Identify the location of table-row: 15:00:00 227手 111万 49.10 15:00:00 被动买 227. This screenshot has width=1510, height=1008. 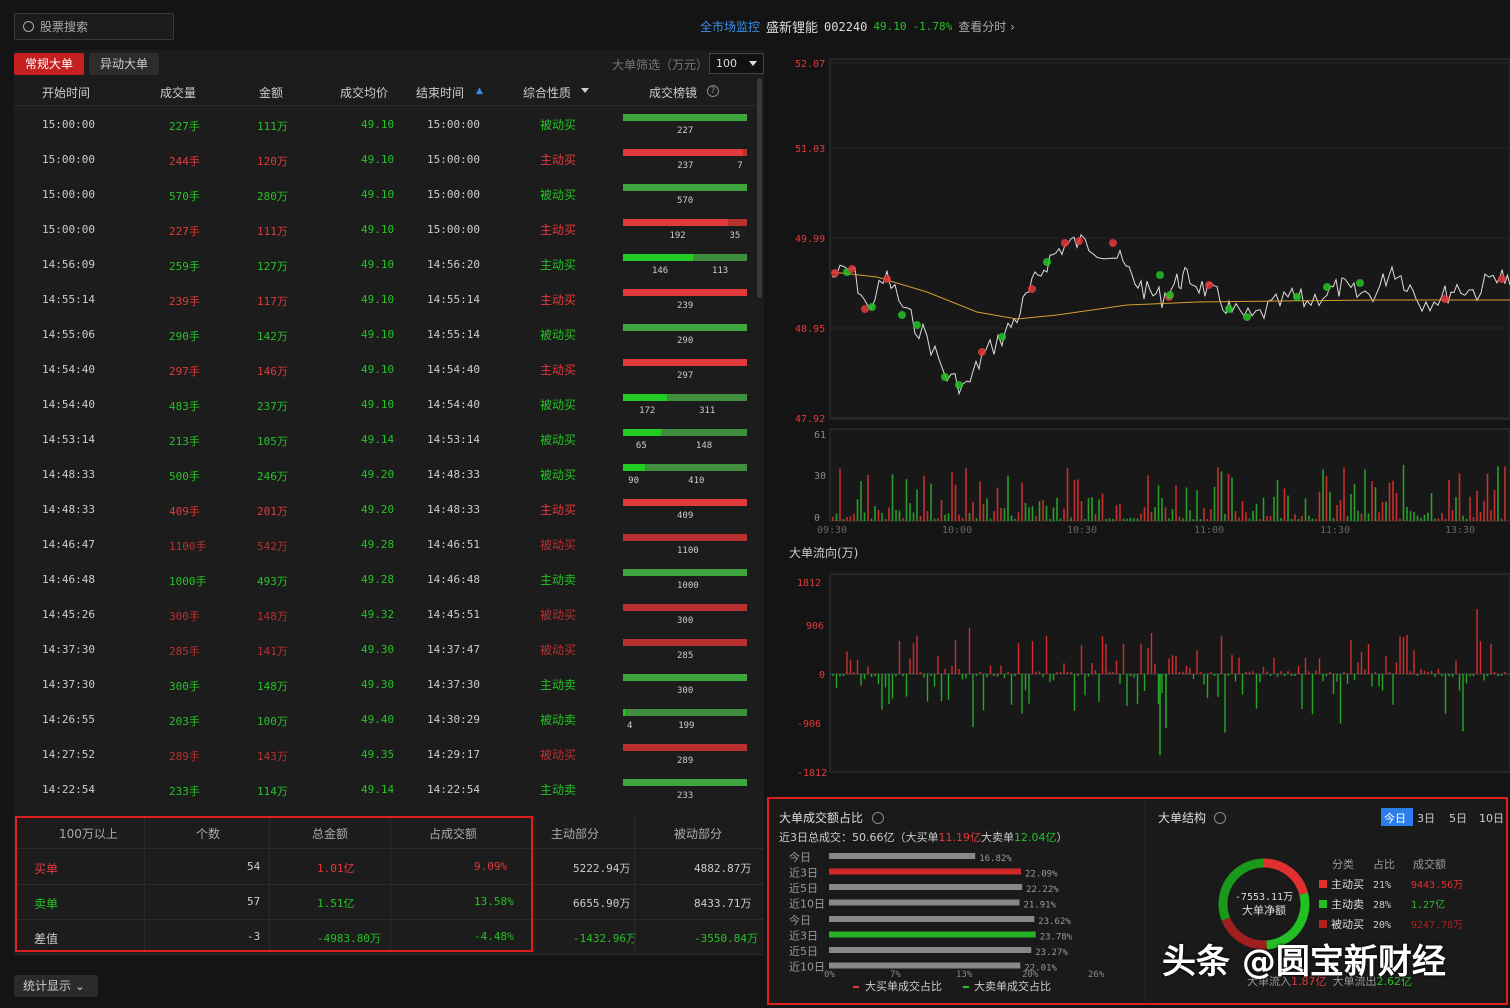
(385, 123).